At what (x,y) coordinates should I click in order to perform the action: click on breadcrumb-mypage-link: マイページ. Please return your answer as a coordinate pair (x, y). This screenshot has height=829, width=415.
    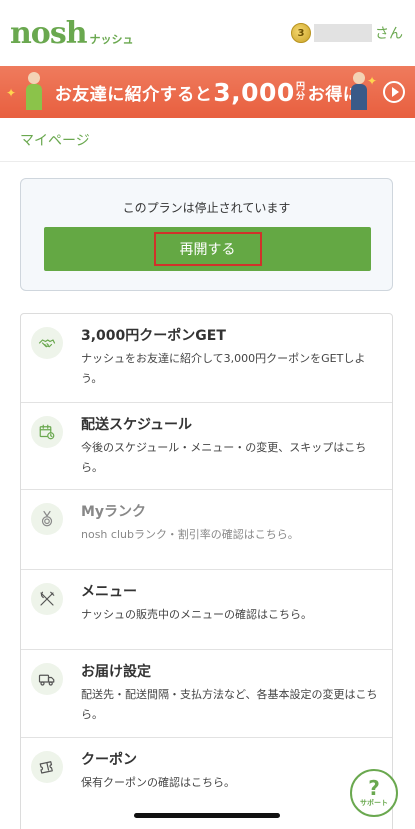
    Looking at the image, I should click on (55, 140).